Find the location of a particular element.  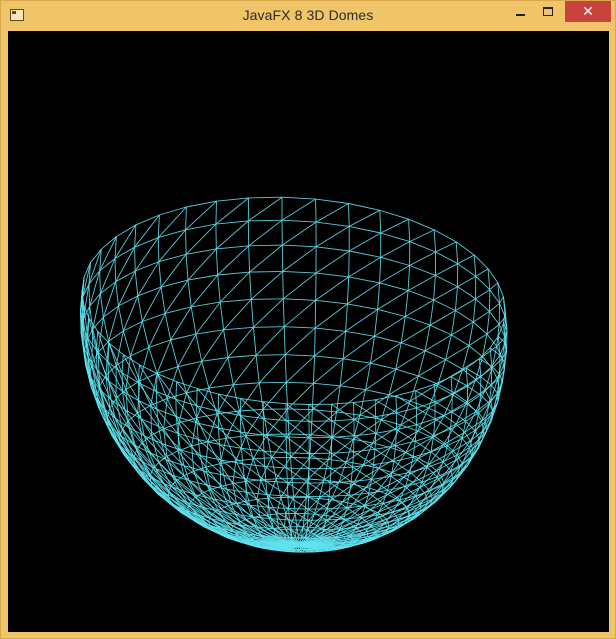

minimize-icon is located at coordinates (520, 11).